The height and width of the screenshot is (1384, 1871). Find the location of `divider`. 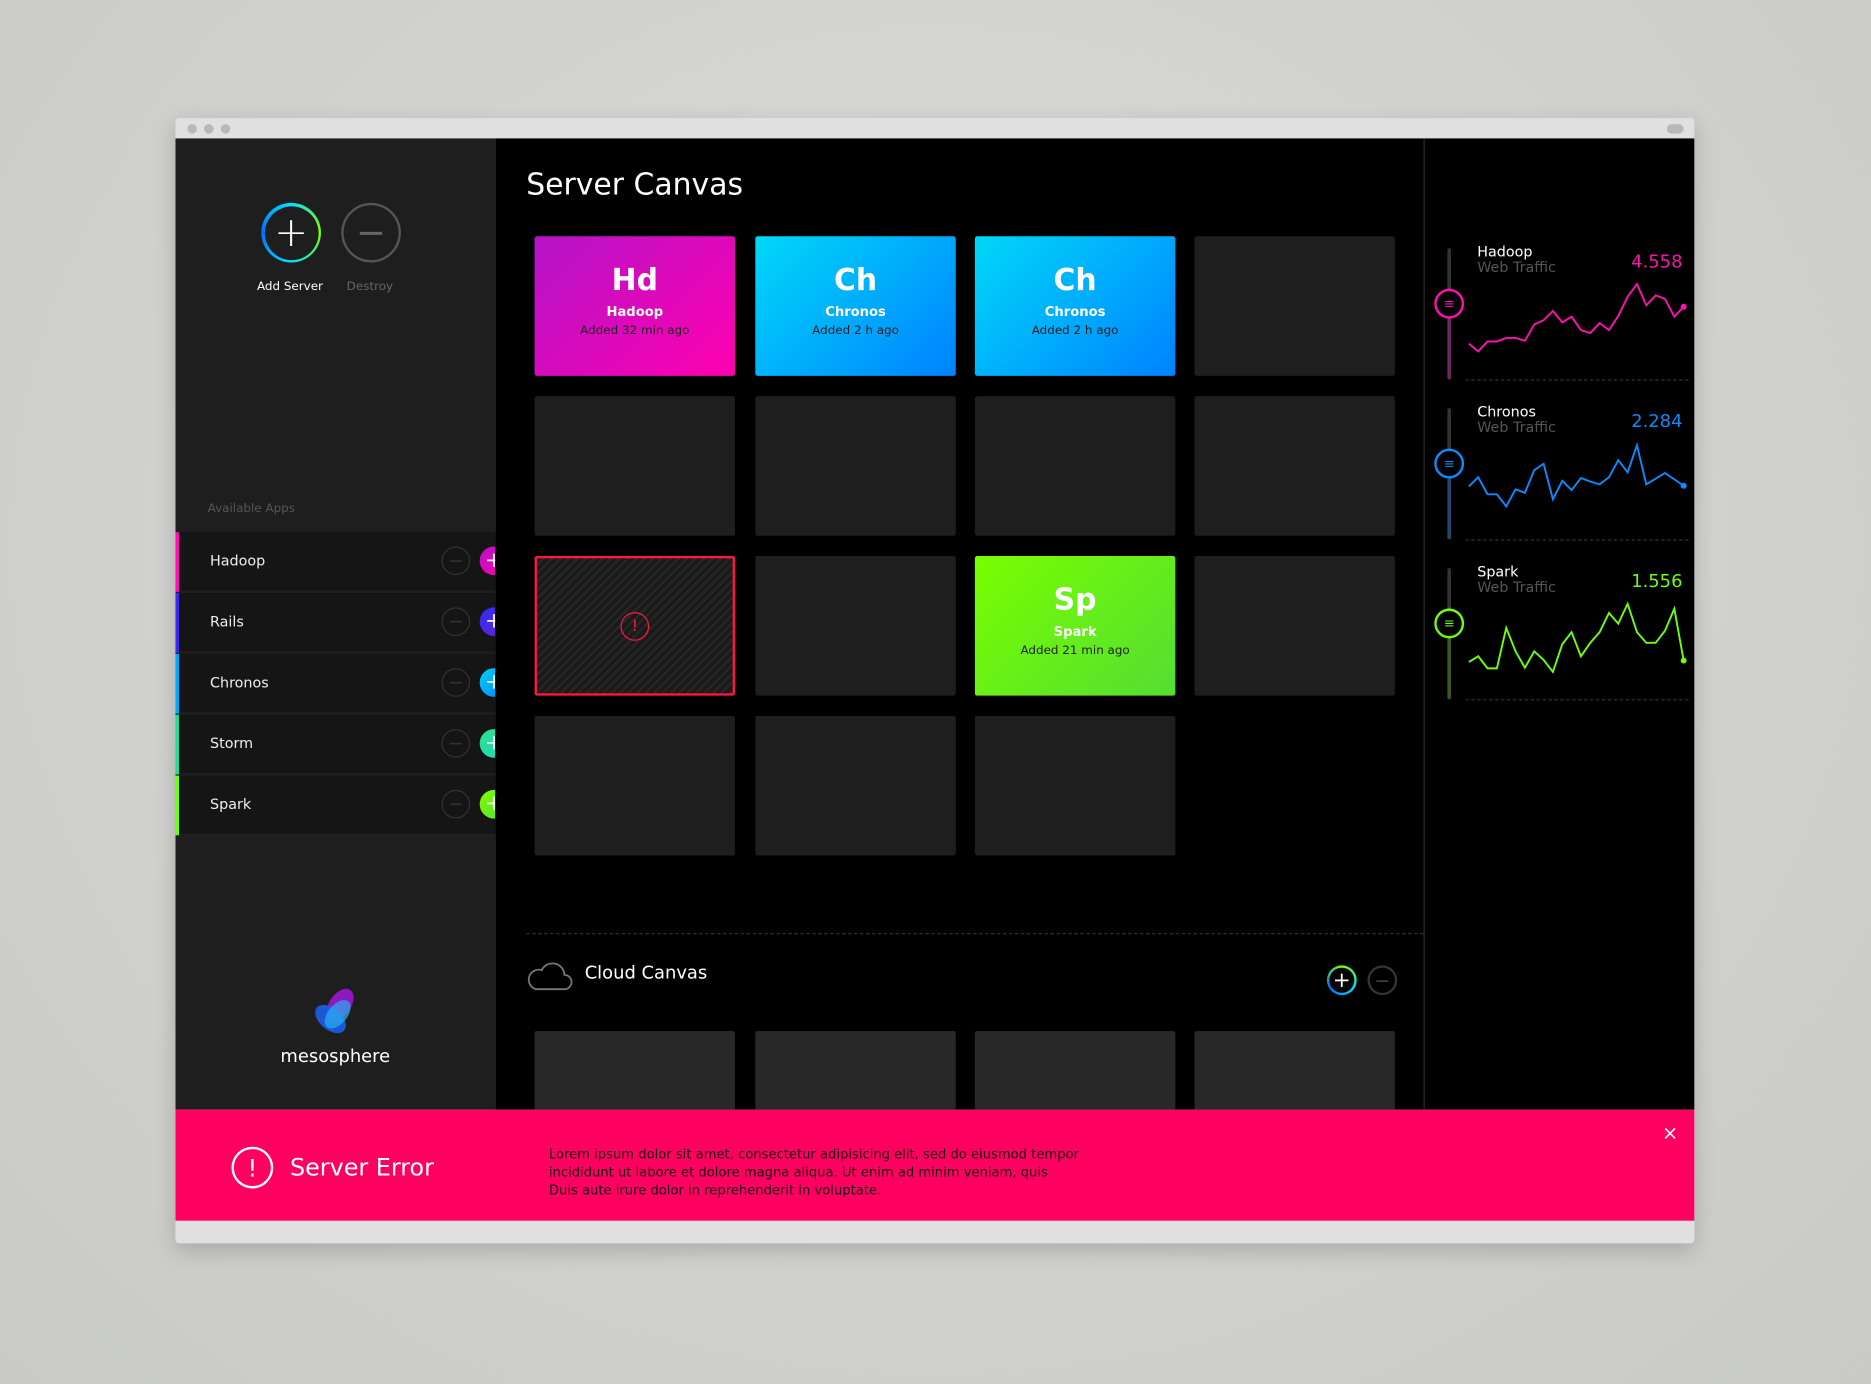

divider is located at coordinates (975, 934).